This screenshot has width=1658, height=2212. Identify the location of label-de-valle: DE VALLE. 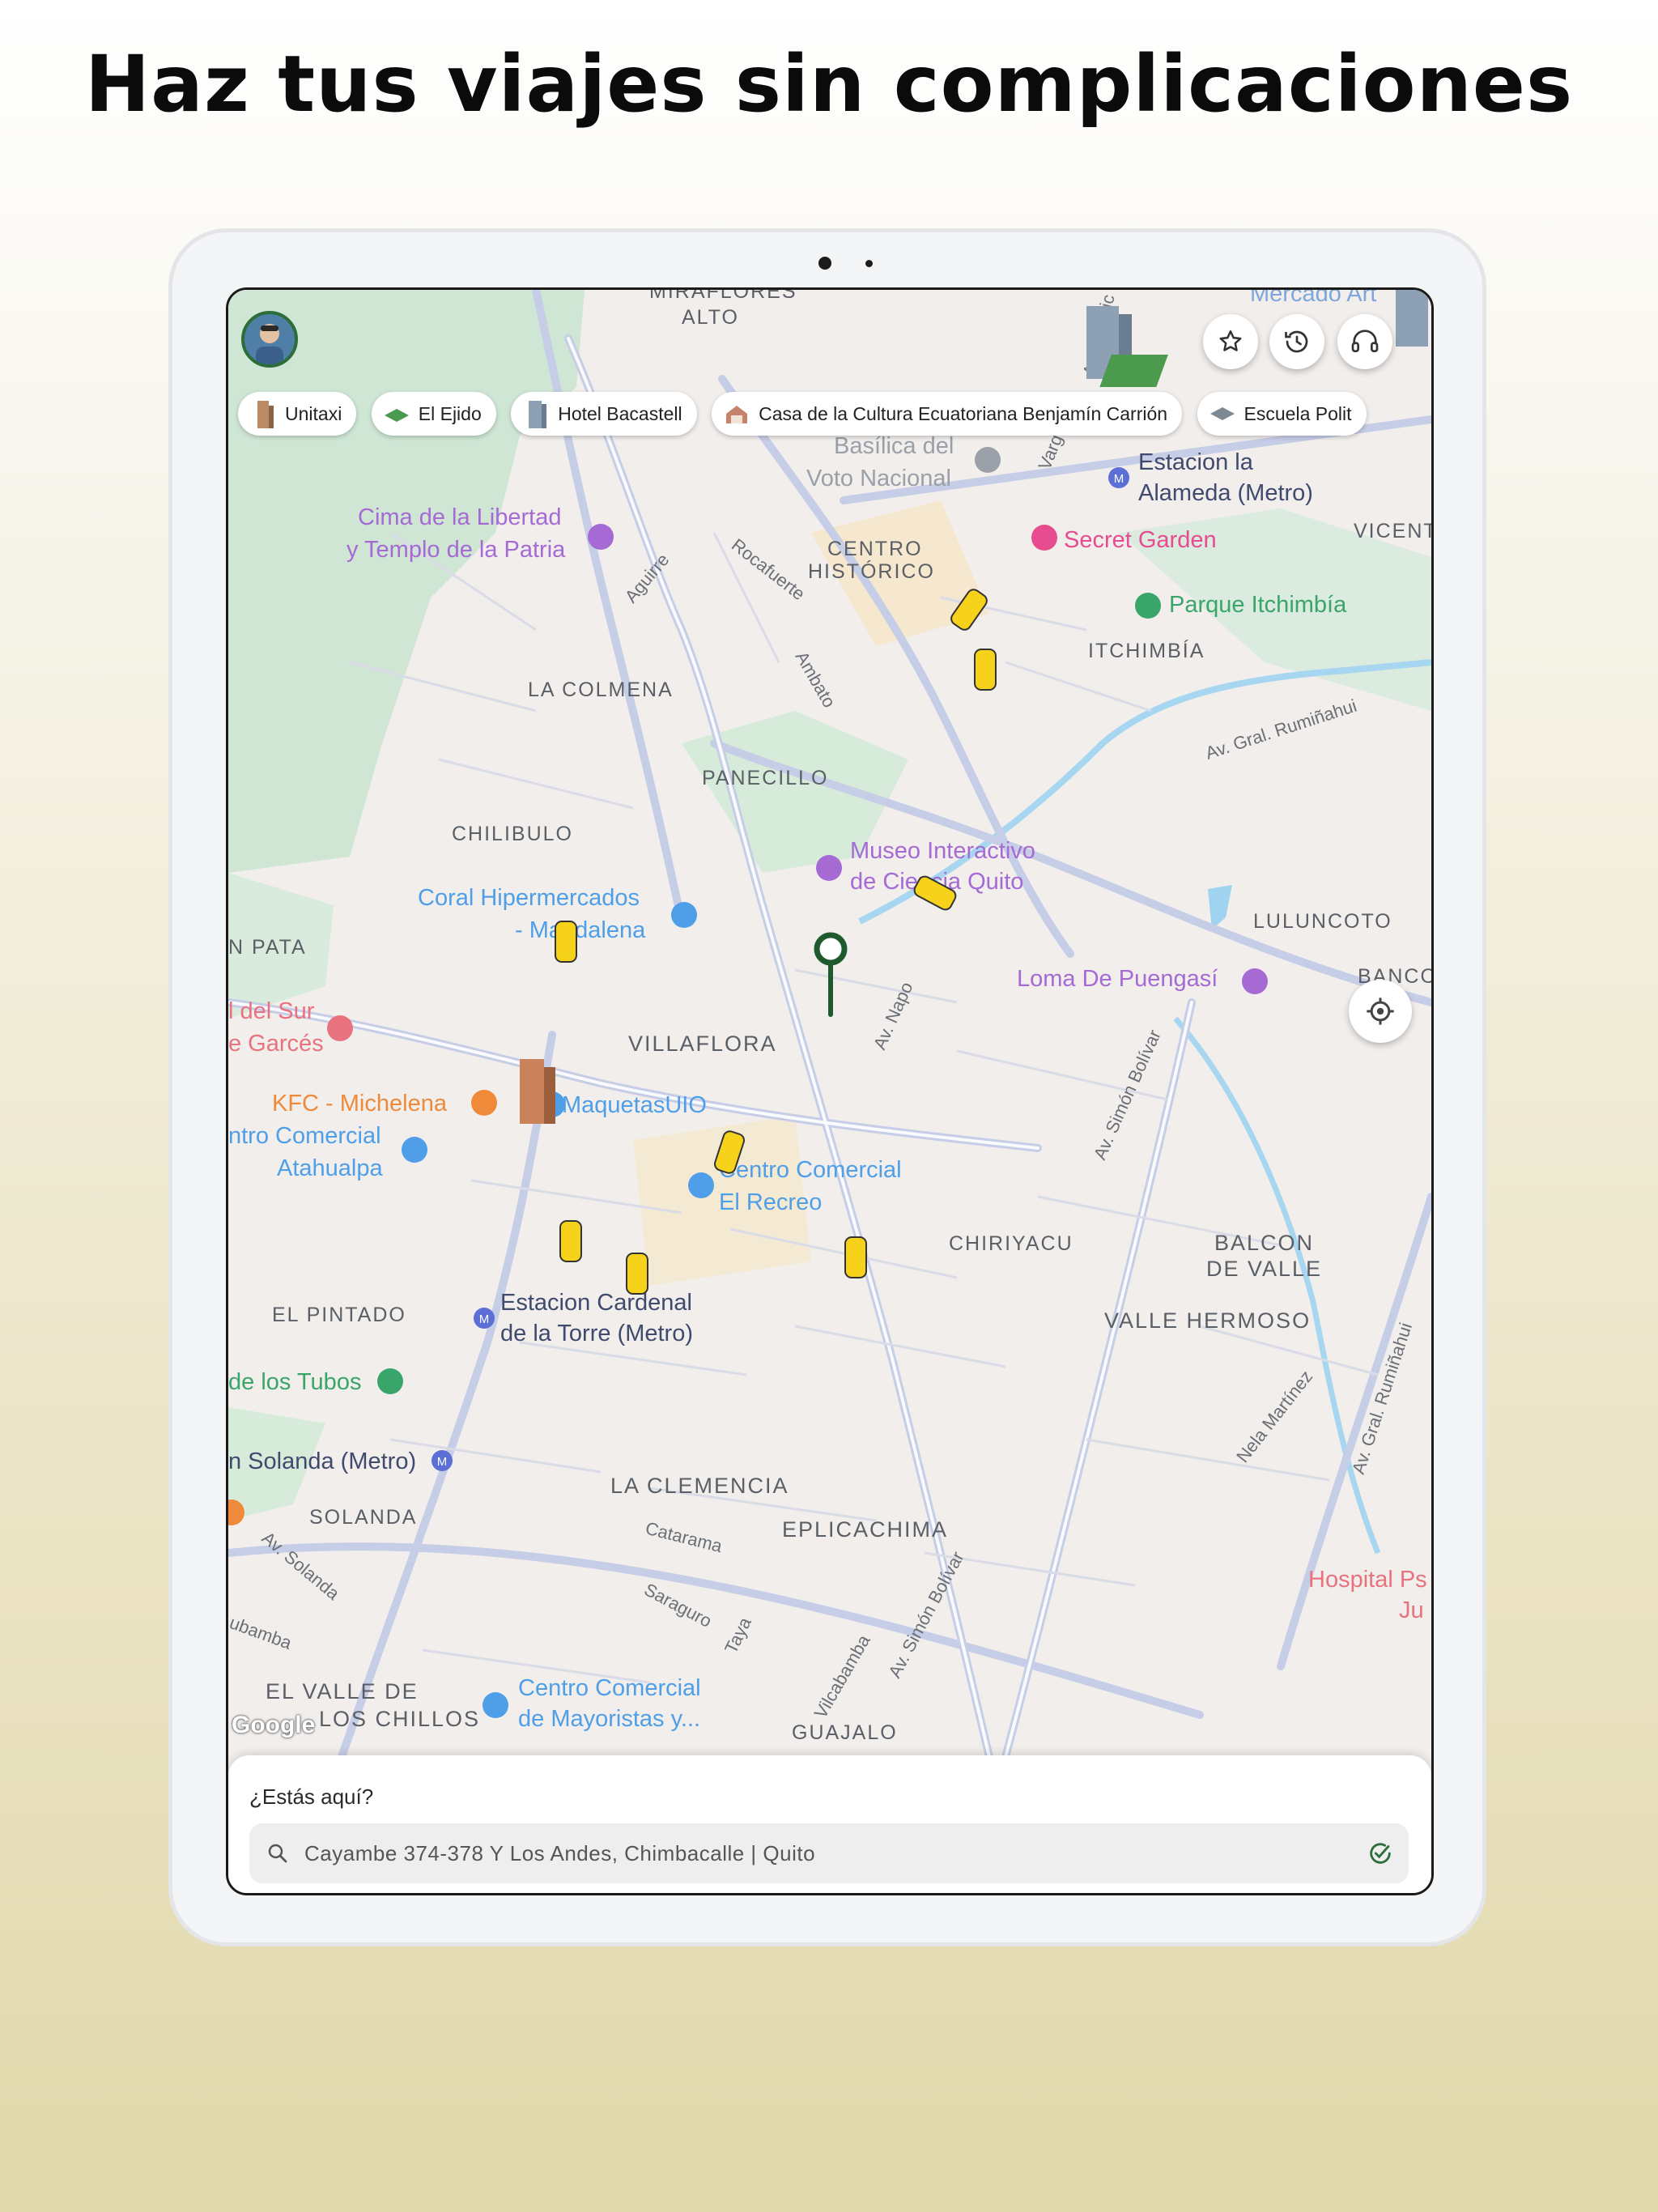
(1264, 1269).